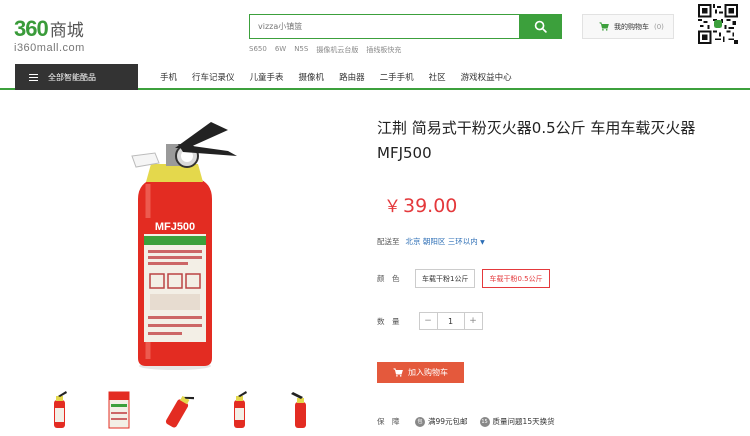 This screenshot has width=750, height=436. Describe the element at coordinates (482, 242) in the screenshot. I see `caret-down-icon: ▼` at that location.